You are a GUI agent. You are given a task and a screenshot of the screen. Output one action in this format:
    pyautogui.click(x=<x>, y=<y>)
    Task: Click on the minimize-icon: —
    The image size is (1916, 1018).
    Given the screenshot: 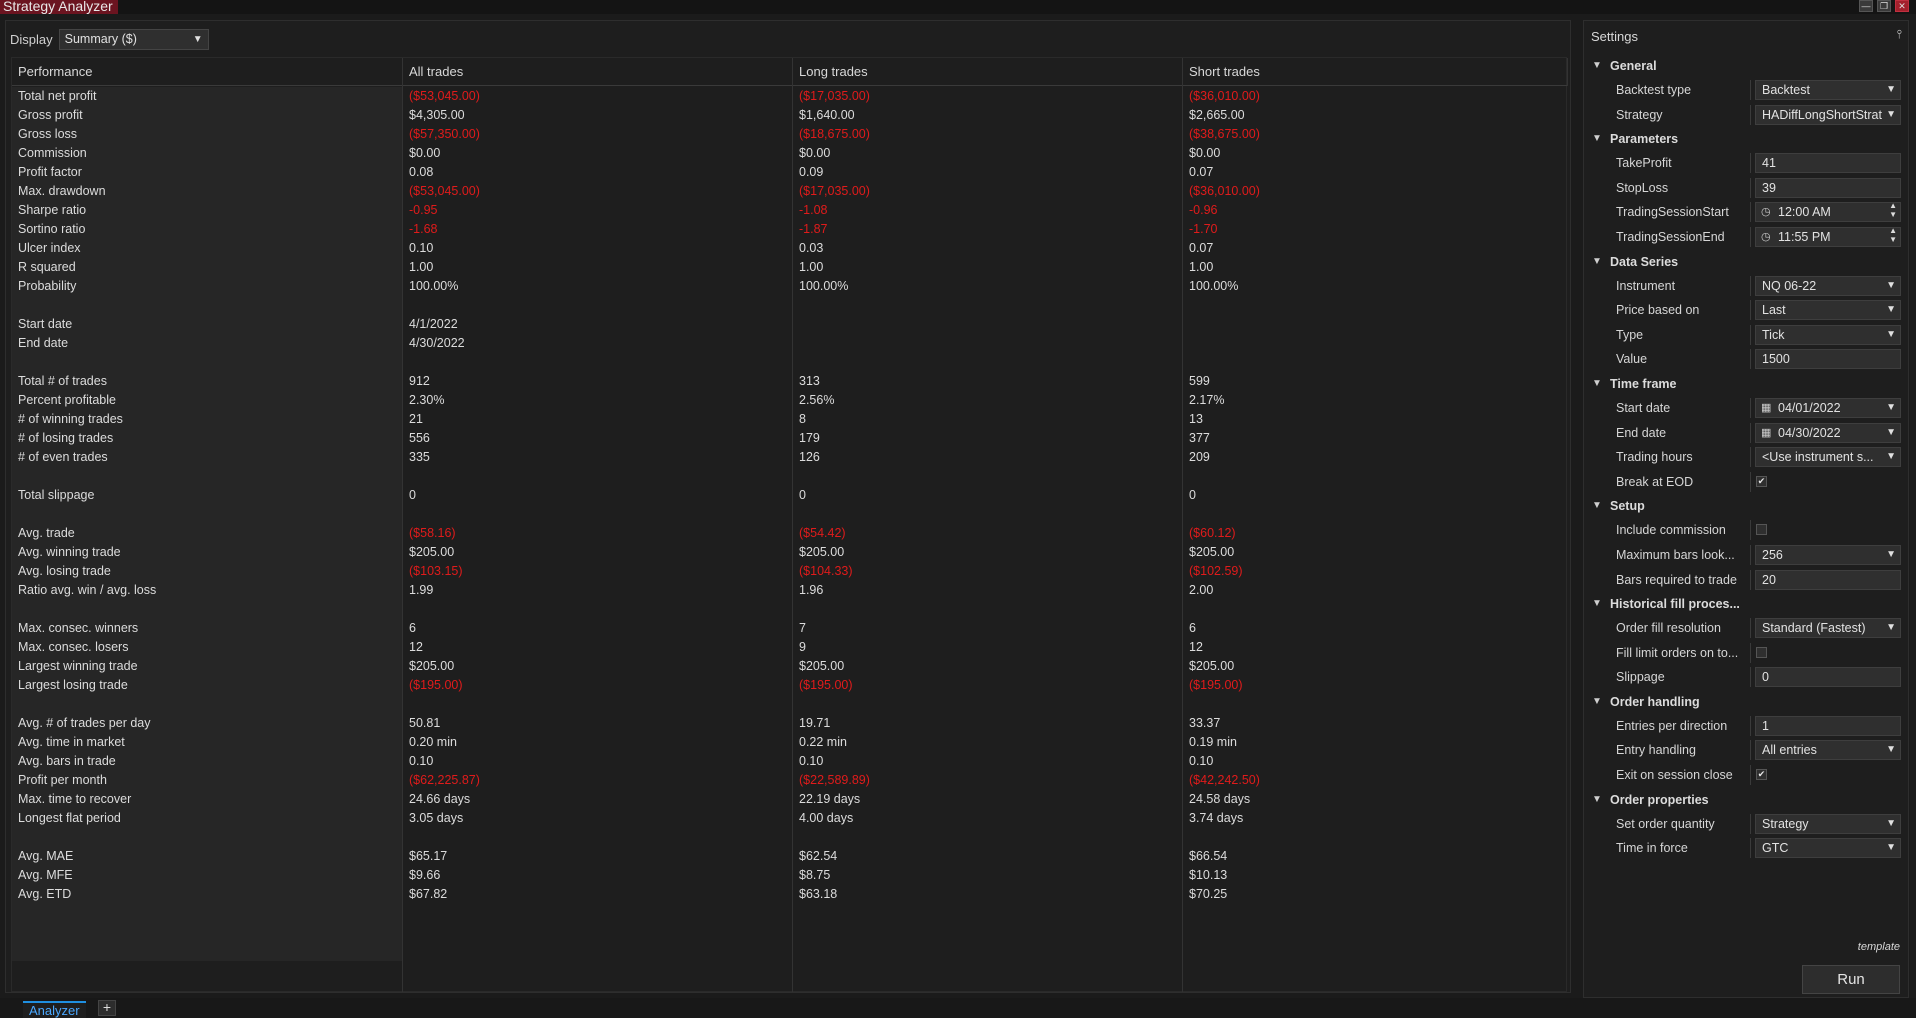 What is the action you would take?
    pyautogui.click(x=1866, y=6)
    